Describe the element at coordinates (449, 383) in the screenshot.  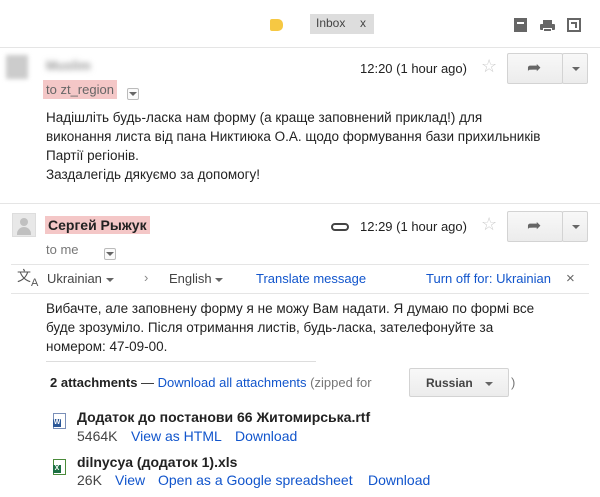
I see `zip-language-text: Russian` at that location.